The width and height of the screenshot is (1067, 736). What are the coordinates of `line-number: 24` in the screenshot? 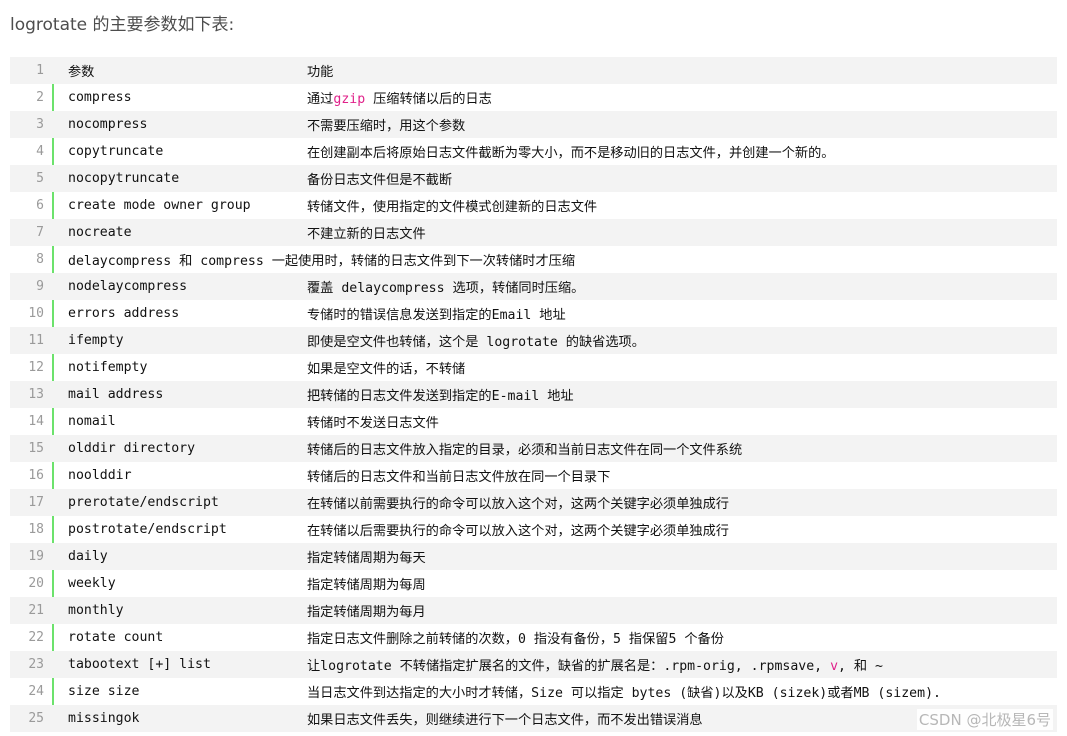 It's located at (36, 691).